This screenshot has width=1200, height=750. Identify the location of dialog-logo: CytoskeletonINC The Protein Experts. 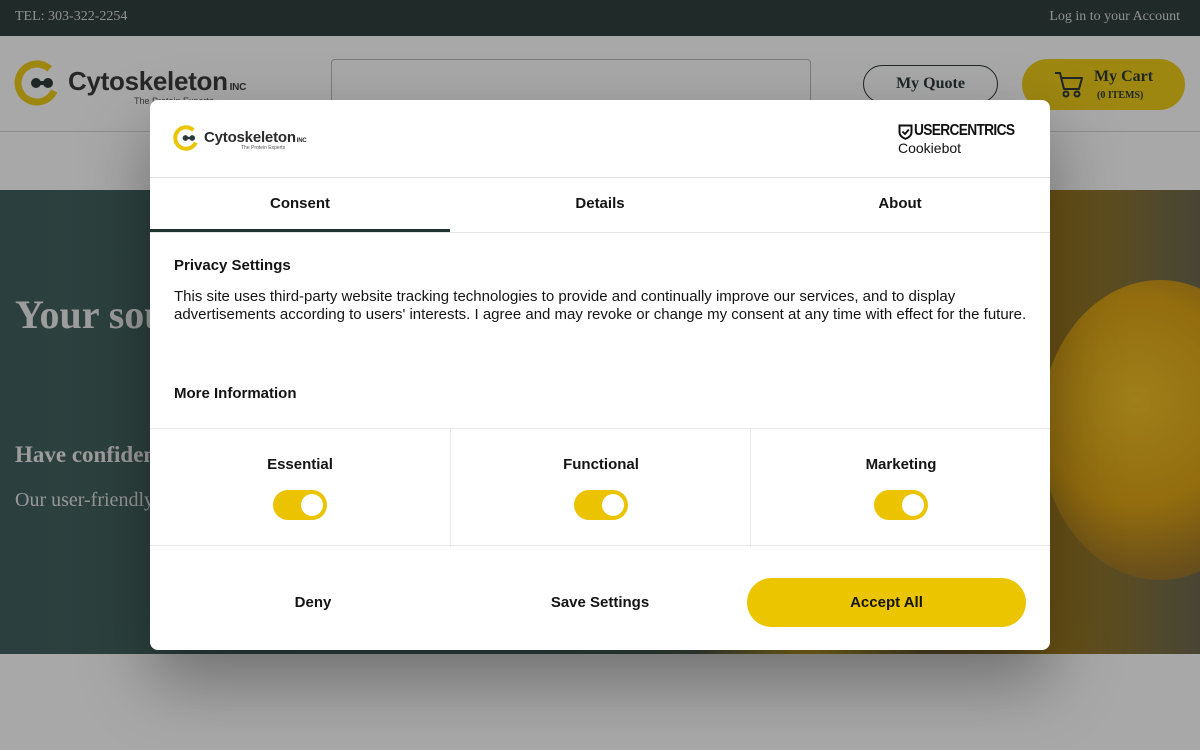
(248, 140).